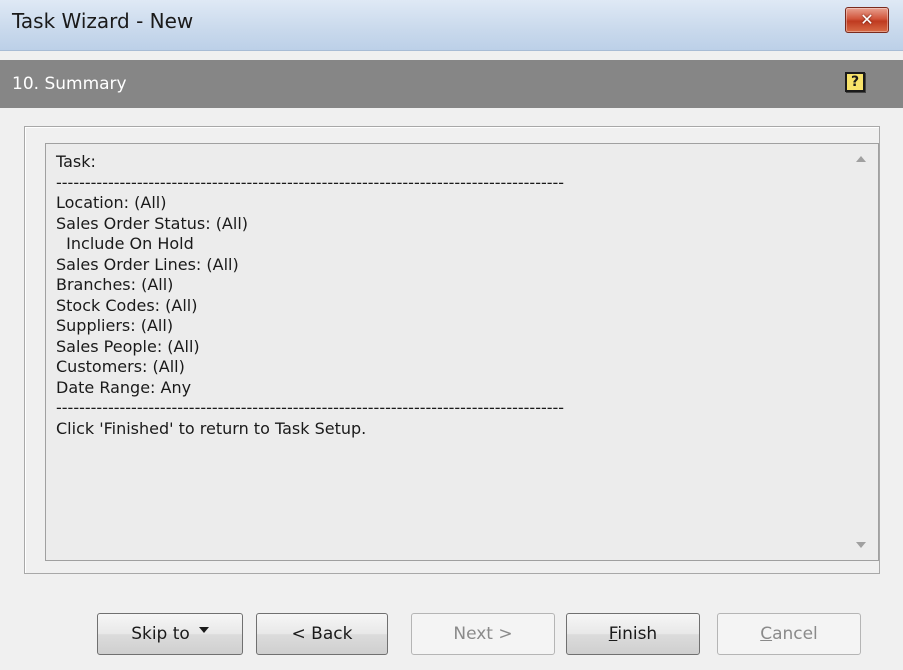  Describe the element at coordinates (861, 159) in the screenshot. I see `scroll-up-arrow-icon` at that location.